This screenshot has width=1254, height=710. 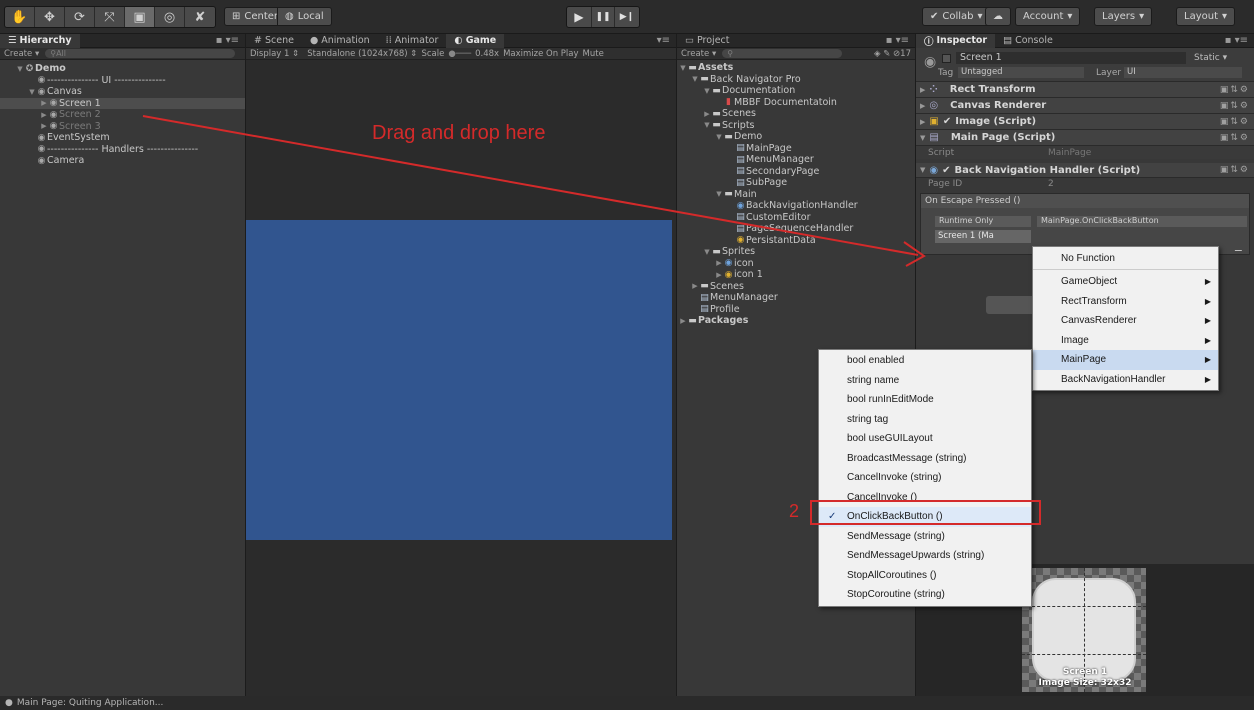 What do you see at coordinates (925, 512) in the screenshot?
I see `highlight-box` at bounding box center [925, 512].